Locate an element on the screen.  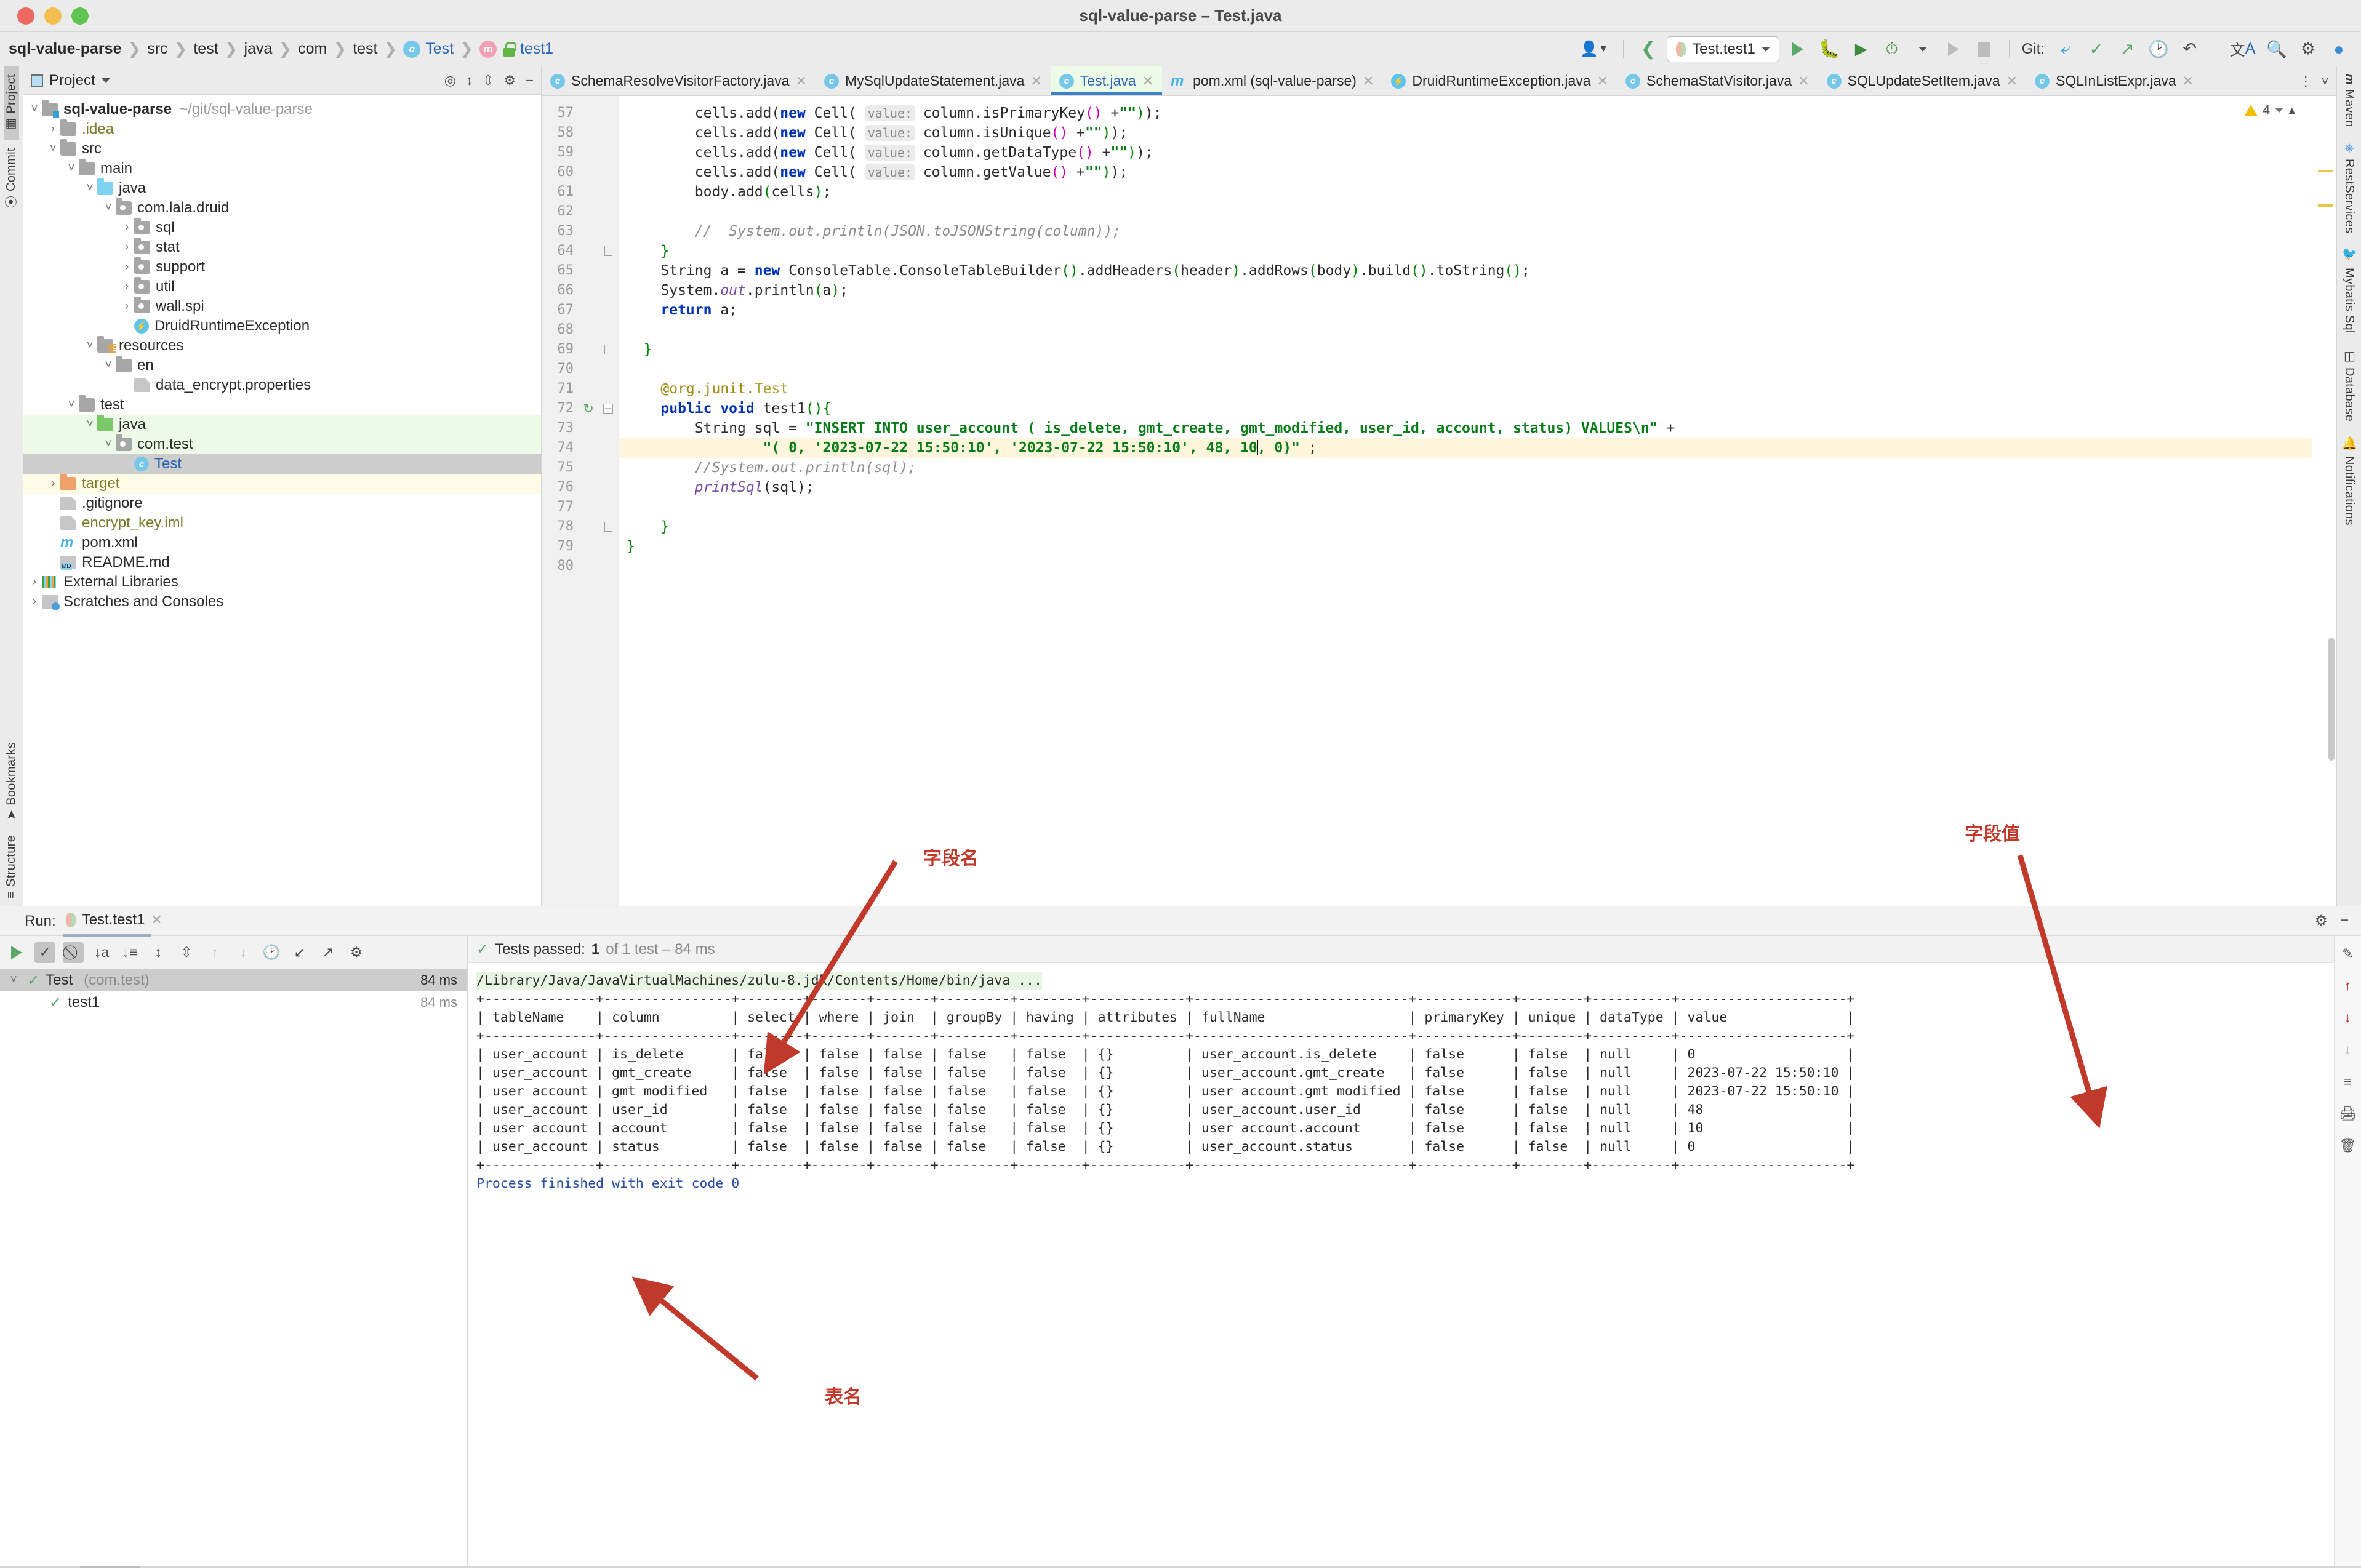
tree-node-support: › support is located at coordinates (282, 267).